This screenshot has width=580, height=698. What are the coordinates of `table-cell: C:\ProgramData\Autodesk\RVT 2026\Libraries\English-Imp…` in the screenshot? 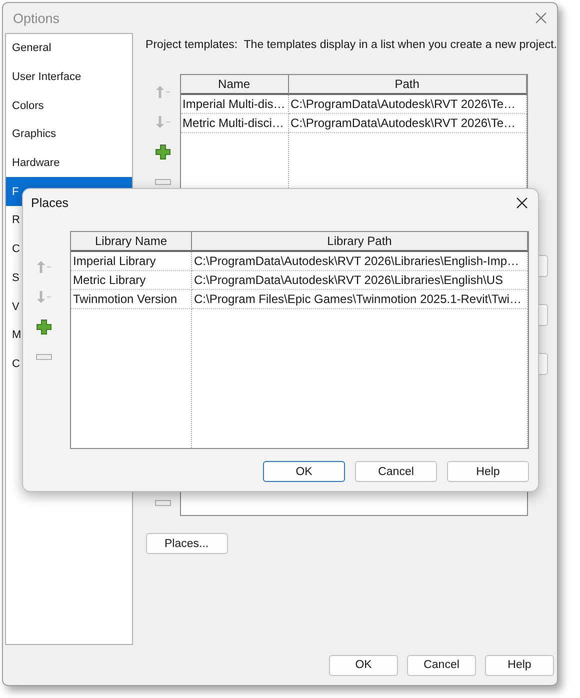 It's located at (360, 261).